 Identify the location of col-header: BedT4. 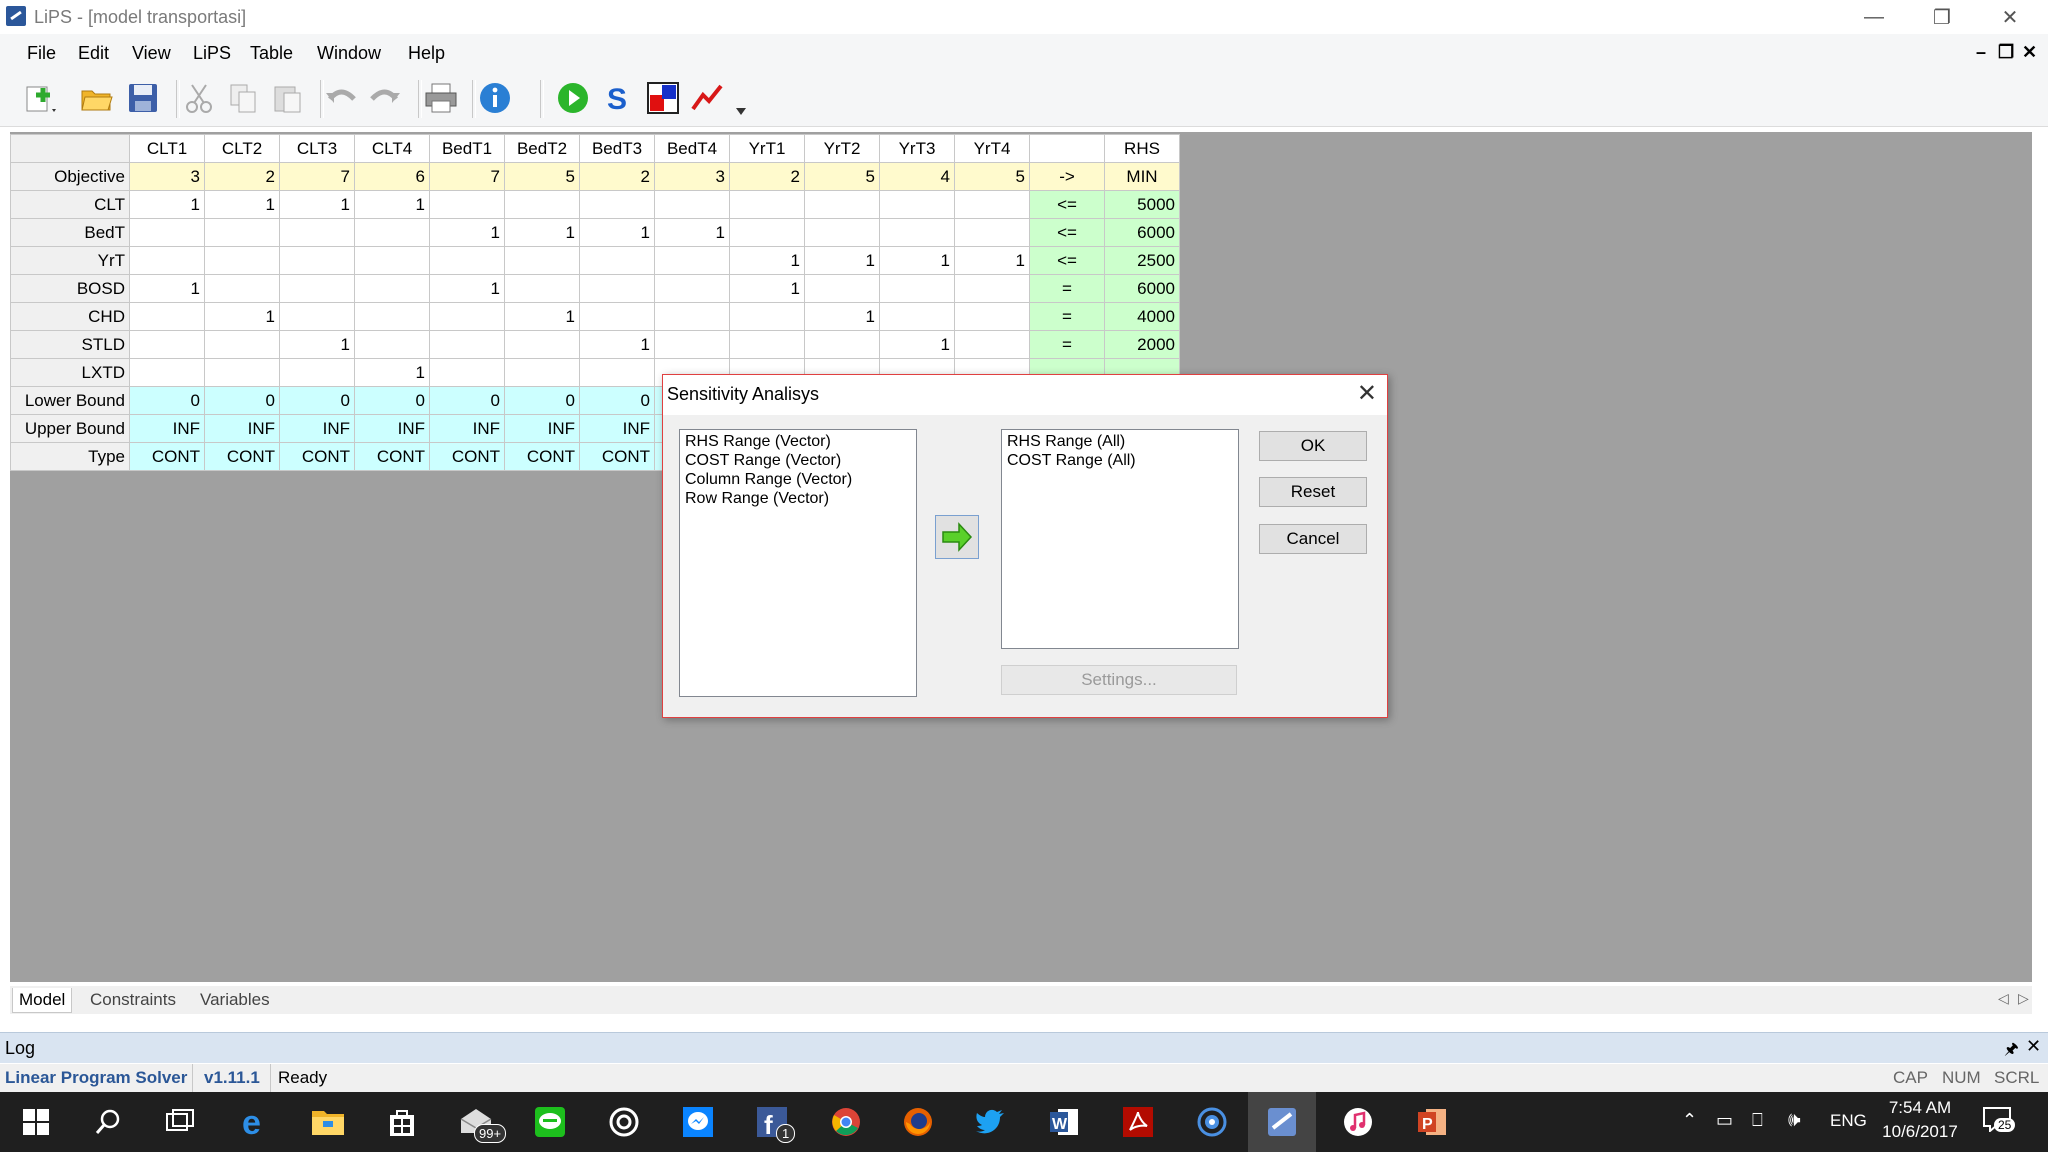
(692, 148).